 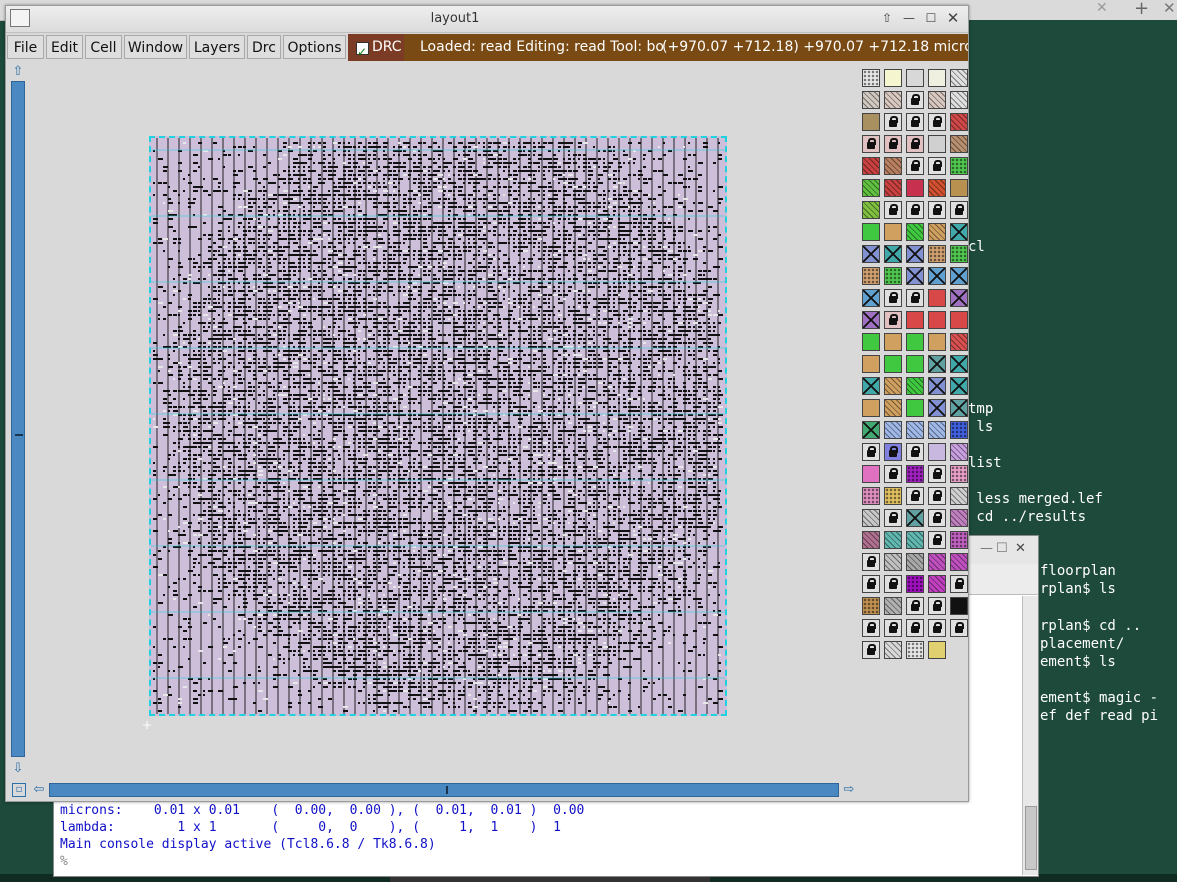 I want to click on minimize-icon: —, so click(x=909, y=18).